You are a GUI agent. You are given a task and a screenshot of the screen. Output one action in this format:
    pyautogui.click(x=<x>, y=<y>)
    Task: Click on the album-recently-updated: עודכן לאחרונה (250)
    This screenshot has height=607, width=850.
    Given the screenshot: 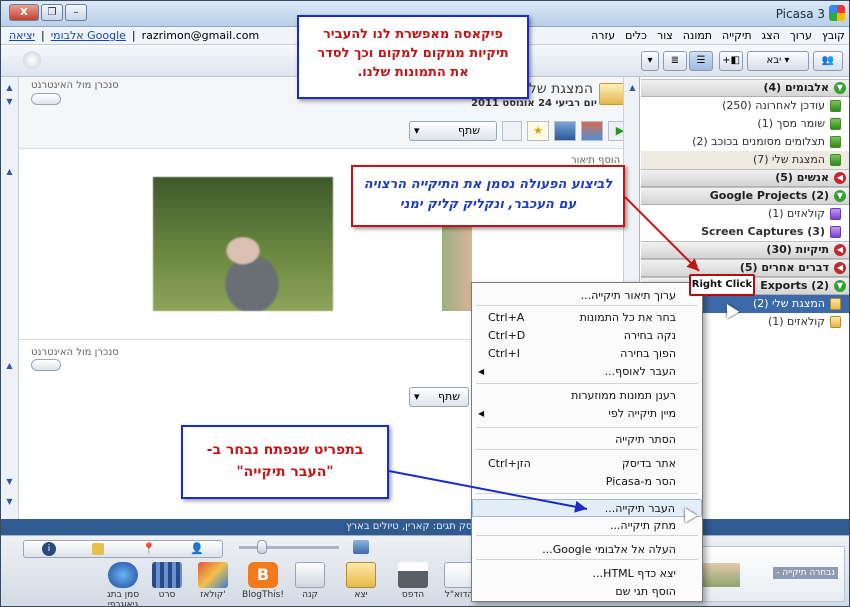 What is the action you would take?
    pyautogui.click(x=745, y=106)
    